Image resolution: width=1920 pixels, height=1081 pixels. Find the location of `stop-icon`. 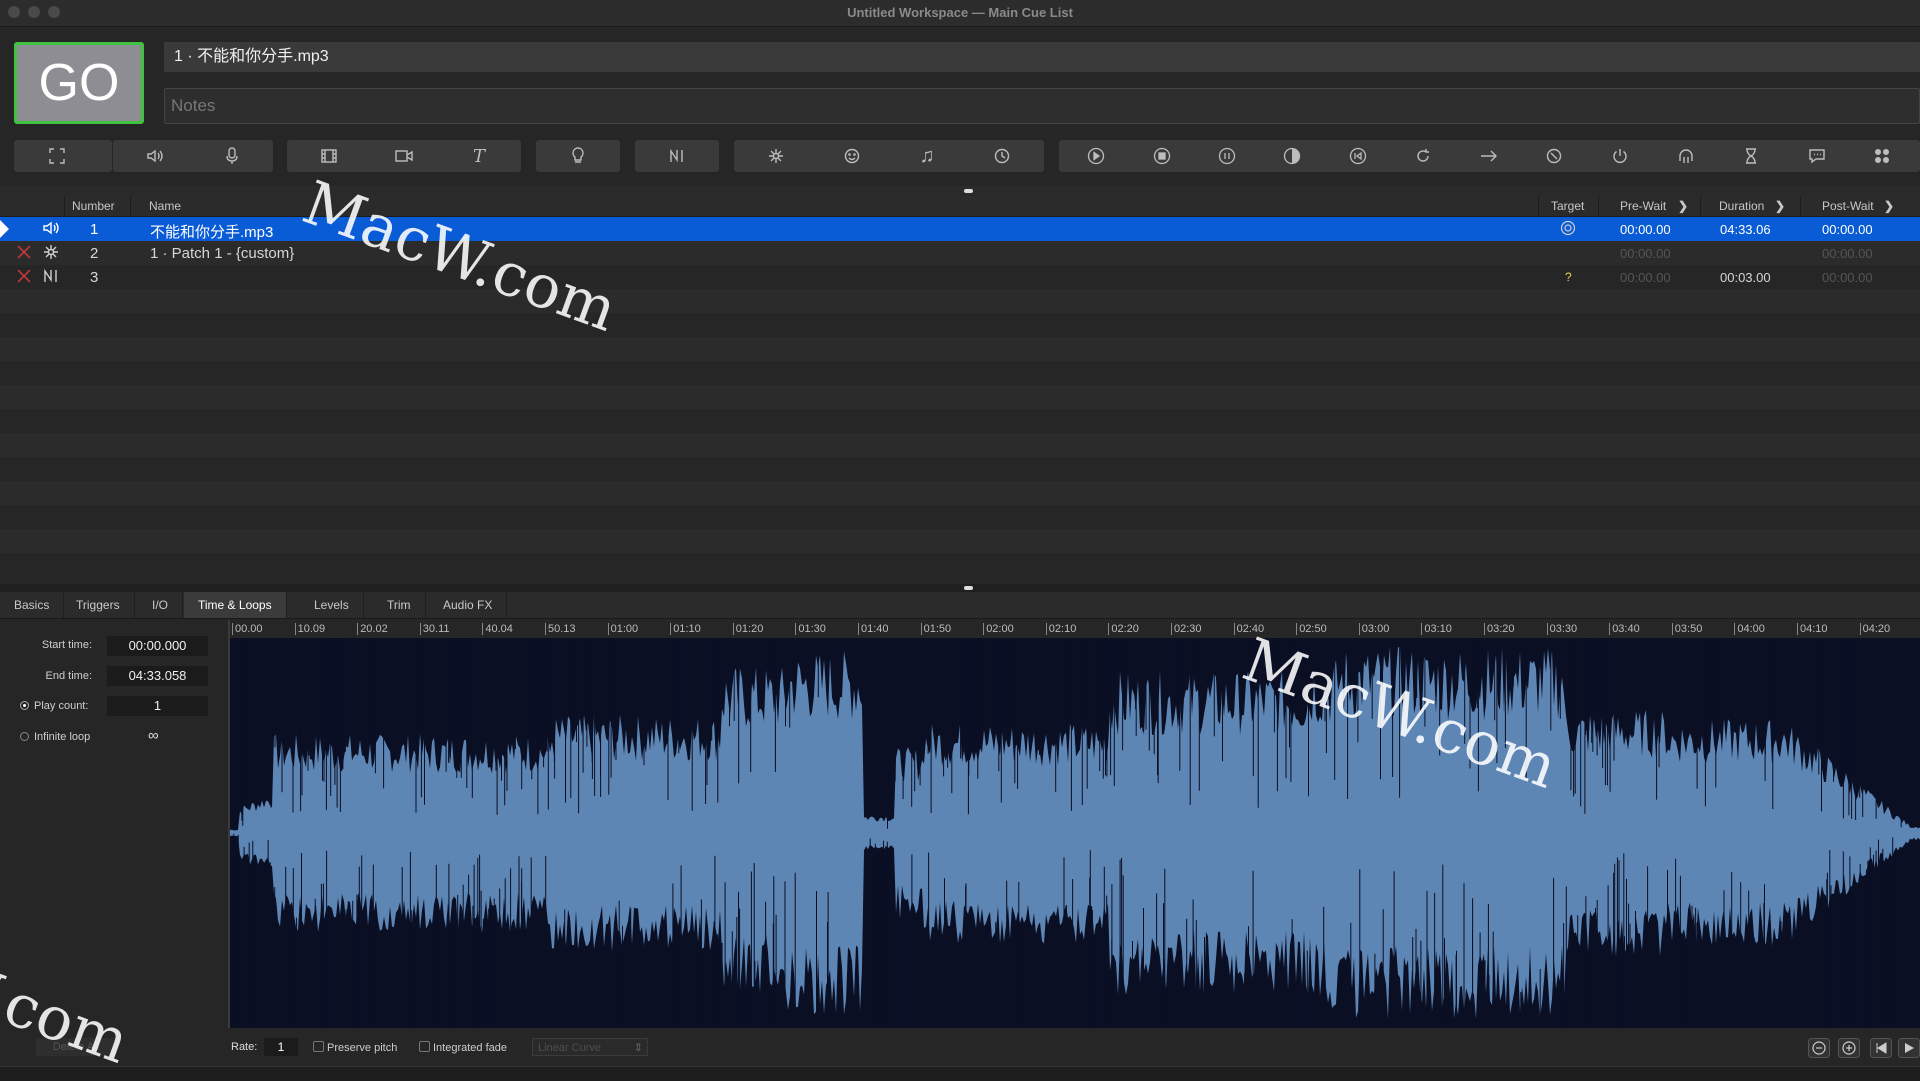

stop-icon is located at coordinates (1162, 156).